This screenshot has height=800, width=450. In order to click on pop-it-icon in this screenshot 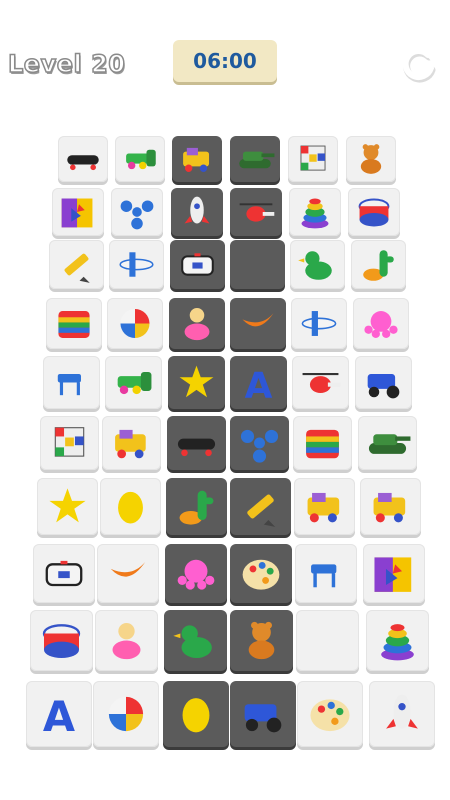, I will do `click(322, 444)`.